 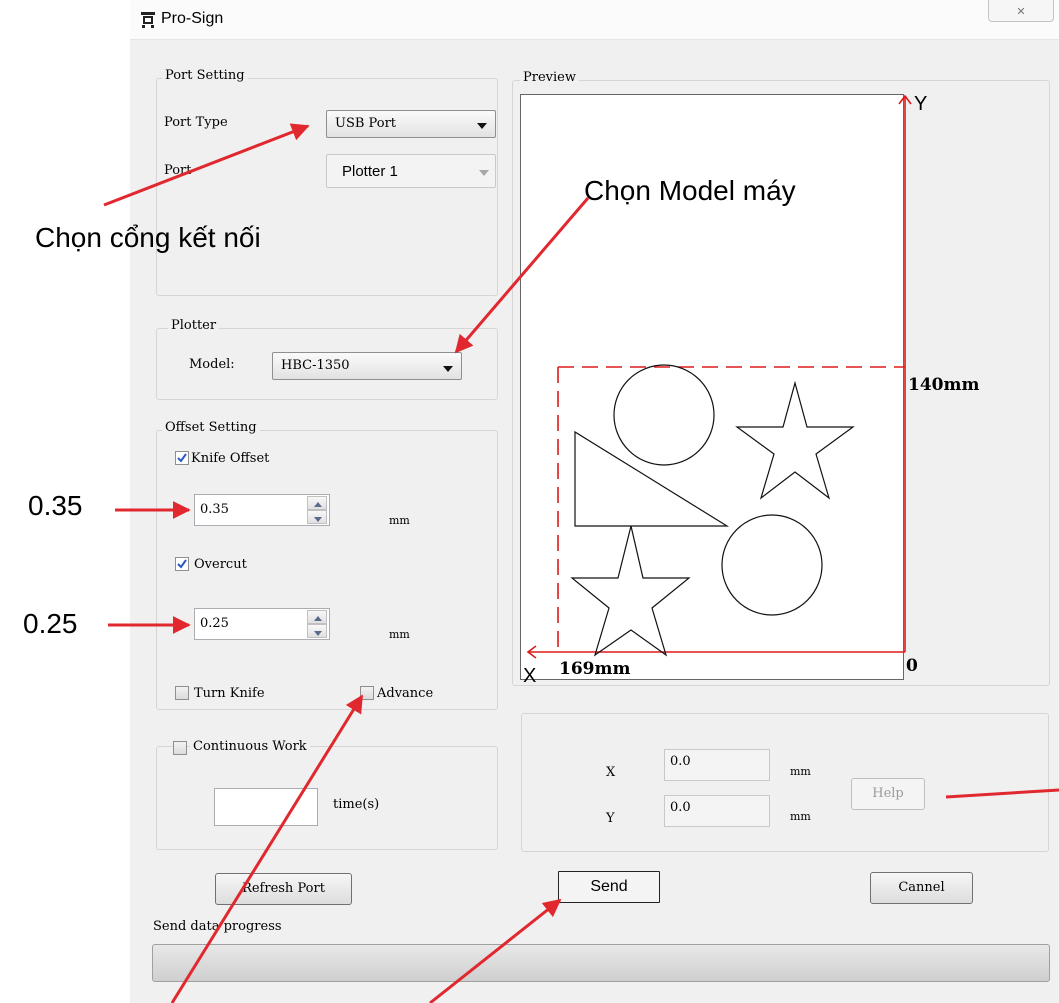 I want to click on arrow-model, so click(x=522, y=275).